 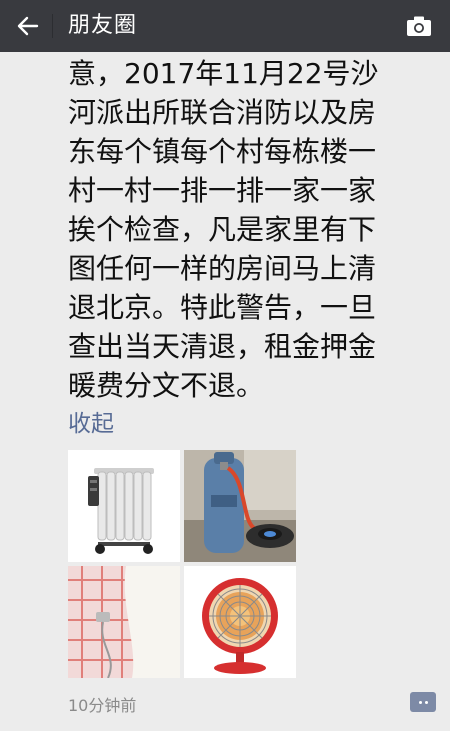 I want to click on post-text-line: 村一村一排一排一家一家, so click(x=222, y=190).